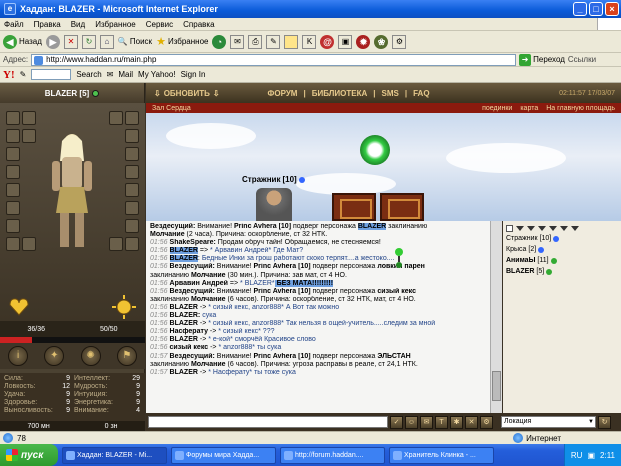  Describe the element at coordinates (604, 422) in the screenshot. I see `refresh-list-button: ↻` at that location.